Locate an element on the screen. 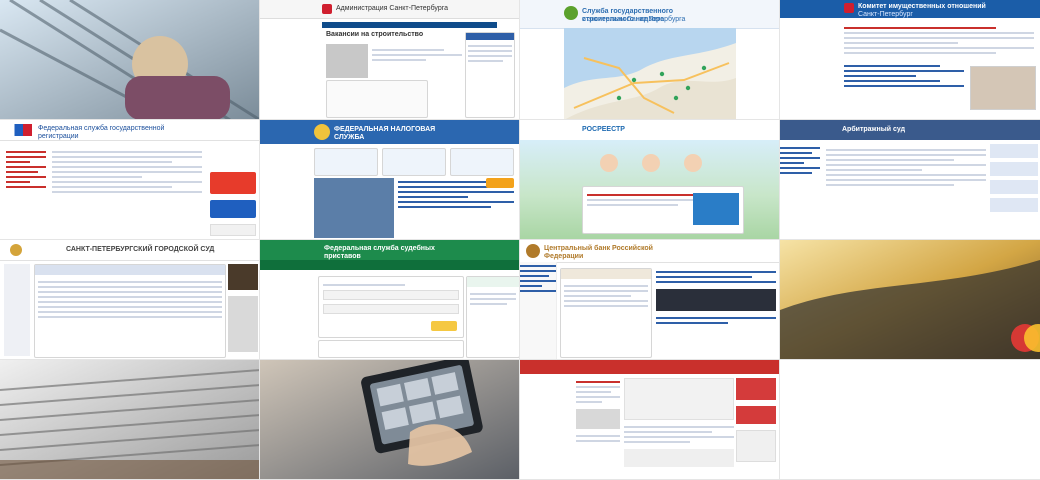 This screenshot has width=1040, height=480. tile-fns-site: ФЕДЕРАЛЬНАЯ НАЛОГОВАЯ СЛУЖБА is located at coordinates (390, 180).